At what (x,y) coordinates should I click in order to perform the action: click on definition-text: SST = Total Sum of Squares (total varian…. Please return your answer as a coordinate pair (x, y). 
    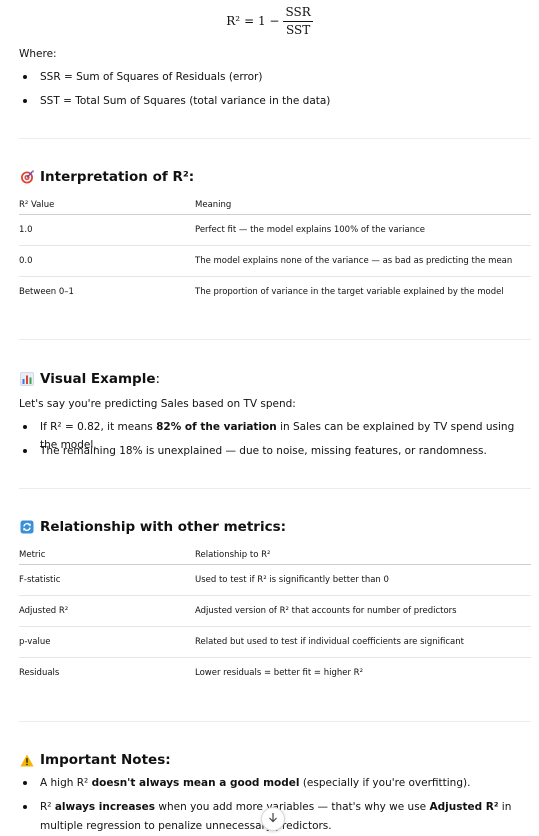
    Looking at the image, I should click on (185, 101).